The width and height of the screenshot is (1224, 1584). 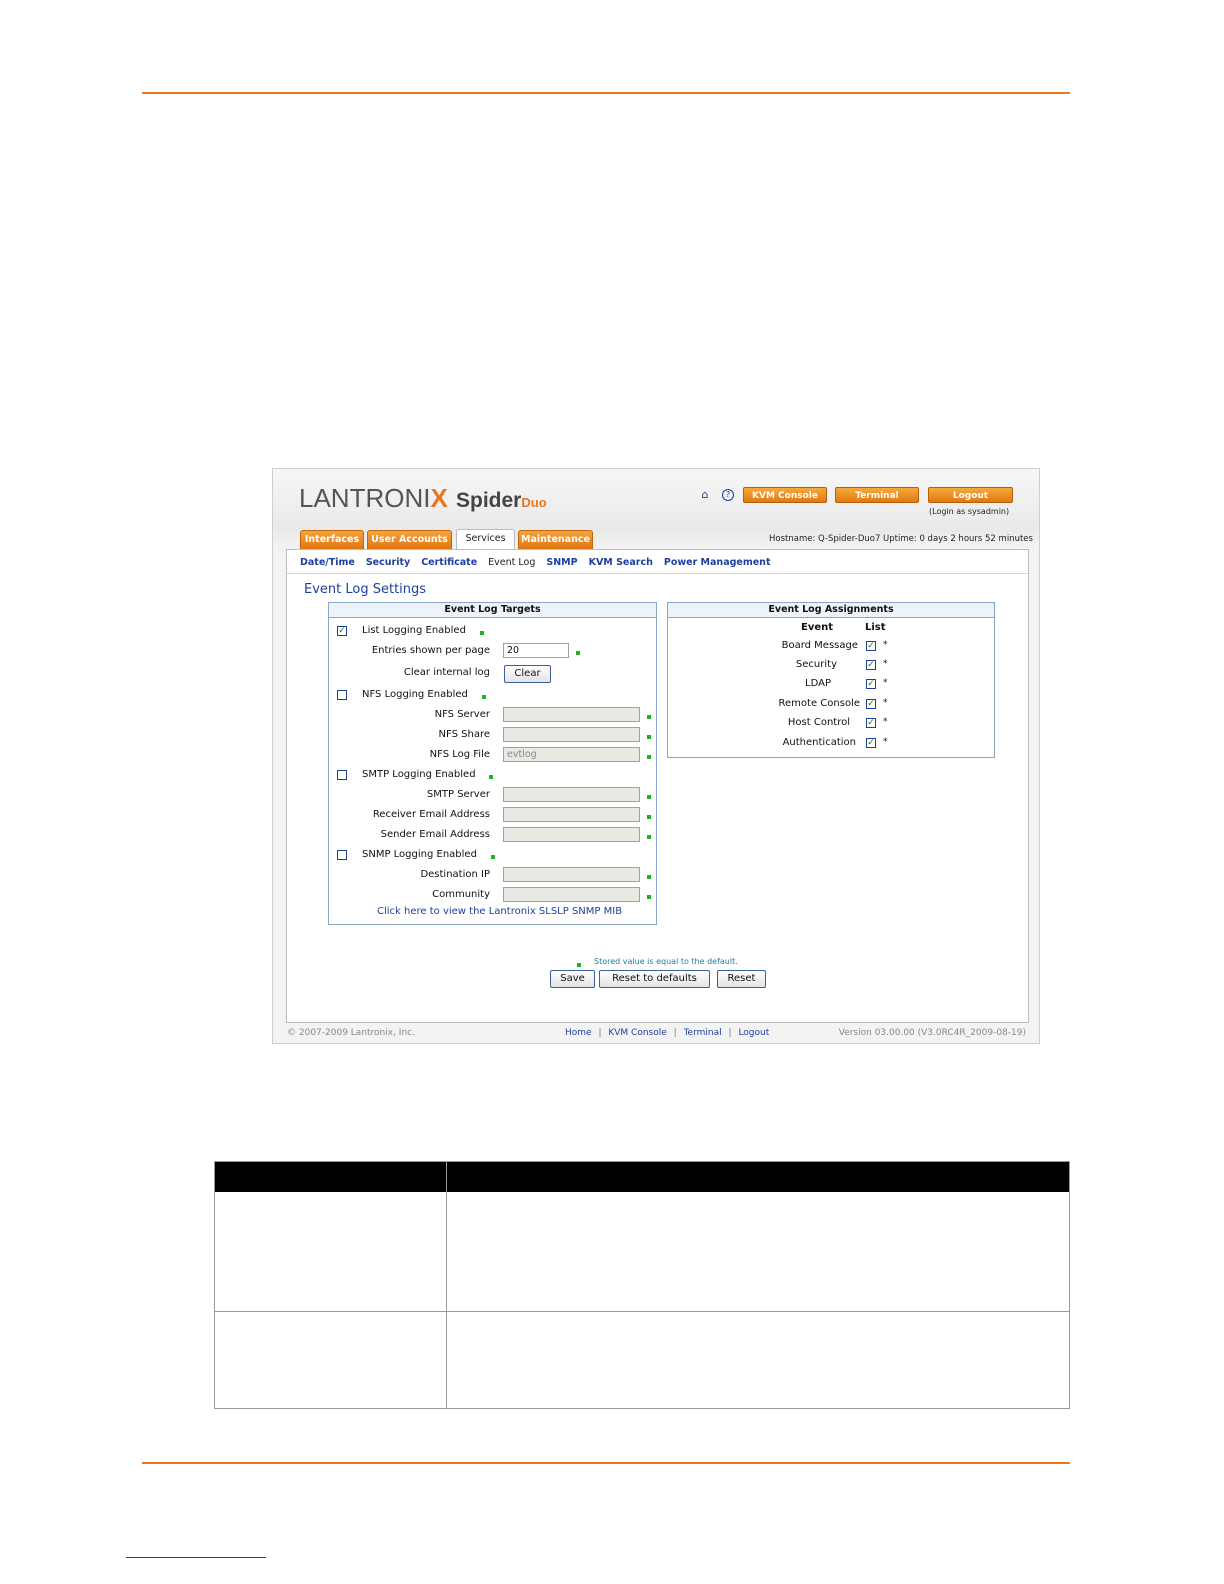 What do you see at coordinates (817, 627) in the screenshot?
I see `event-column-header: Event` at bounding box center [817, 627].